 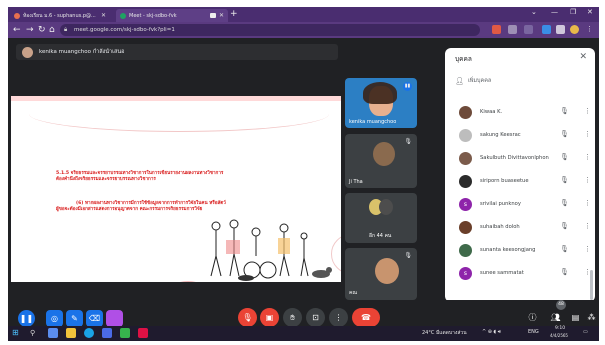 I want to click on pause-icon: ❚❚, so click(x=26, y=318).